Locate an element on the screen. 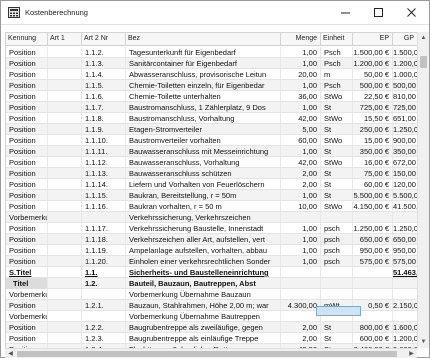 The image size is (430, 358). cell-bez: Vorbemerkung Übernahme Bautreppen is located at coordinates (203, 316).